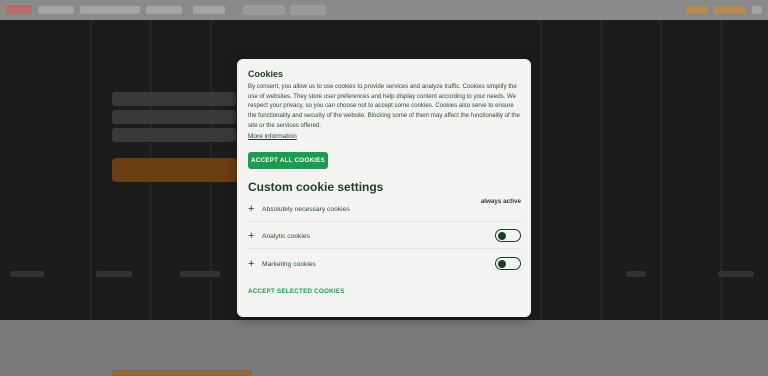  Describe the element at coordinates (384, 10) in the screenshot. I see `site-header` at that location.